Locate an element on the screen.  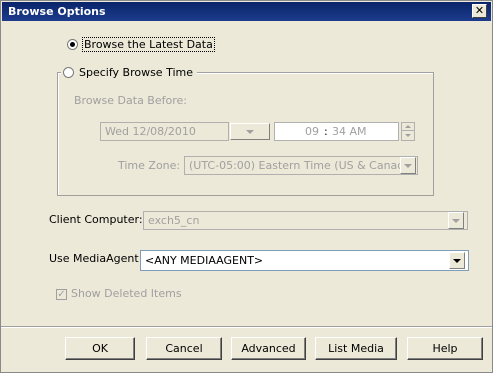
timezone-label: Time Zone: is located at coordinates (149, 165).